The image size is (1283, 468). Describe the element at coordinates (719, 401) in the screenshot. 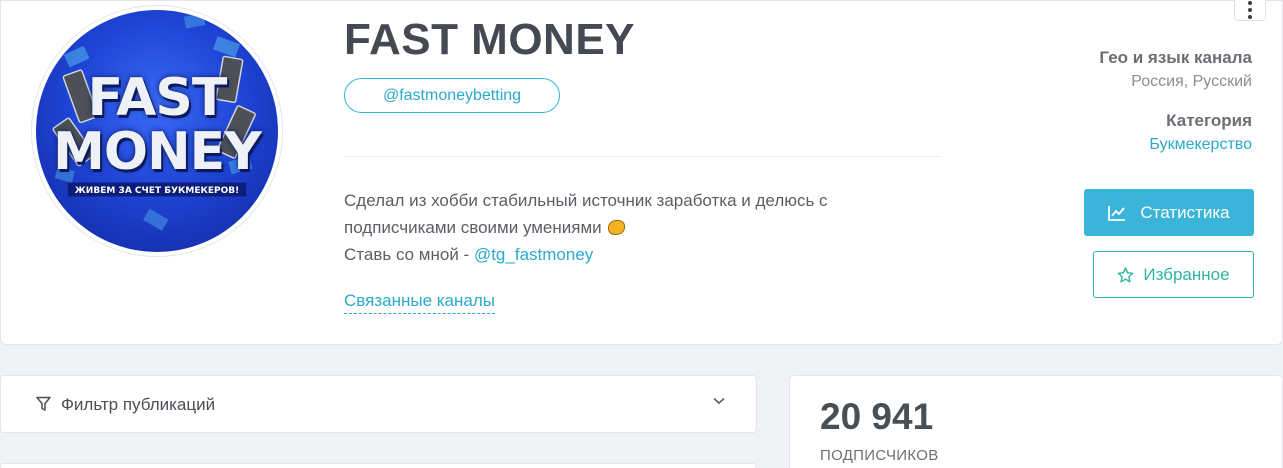

I see `chevron-down-icon` at that location.